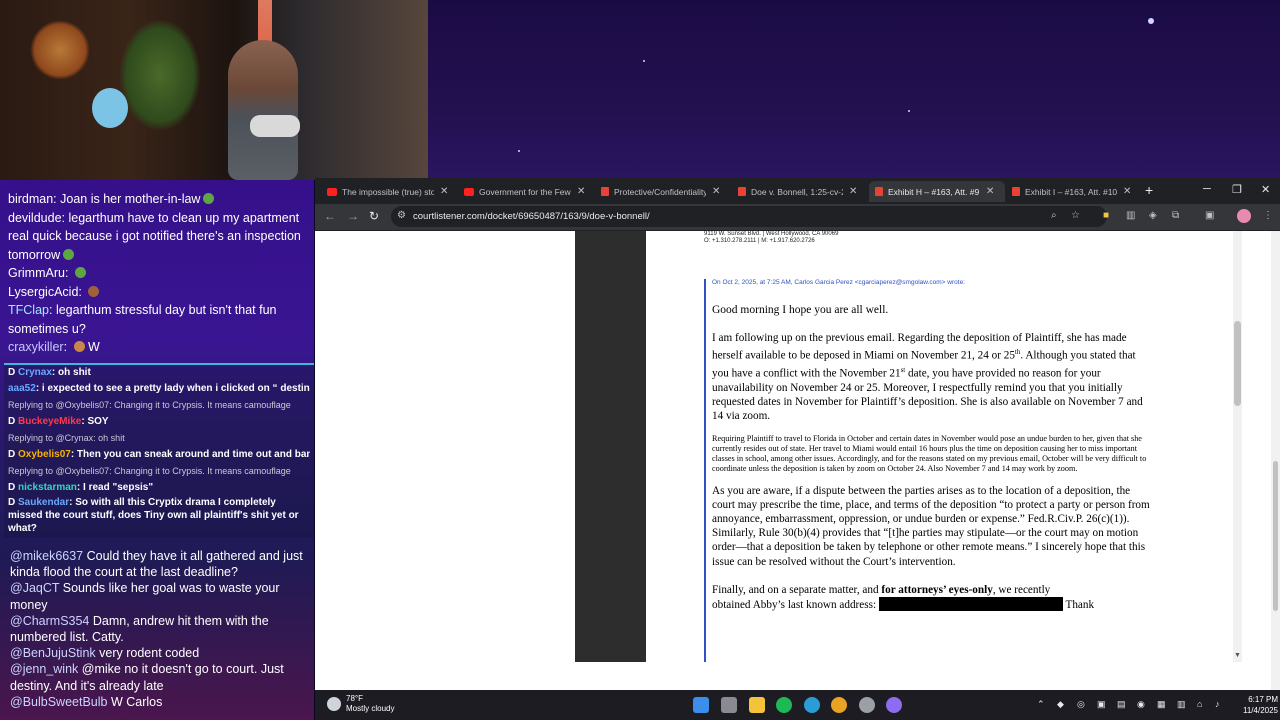 The image size is (1280, 720). I want to click on minimize-icon: ─, so click(1207, 189).